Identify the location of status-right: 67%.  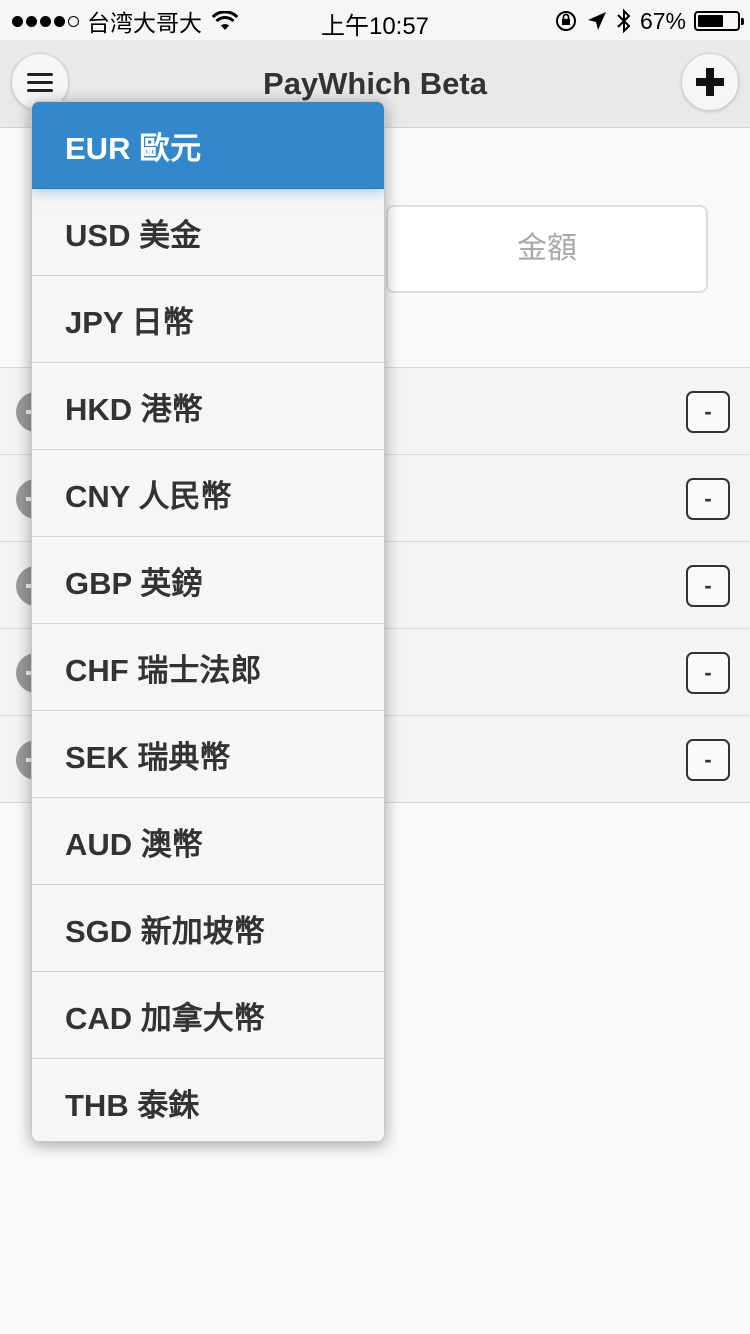
(649, 21).